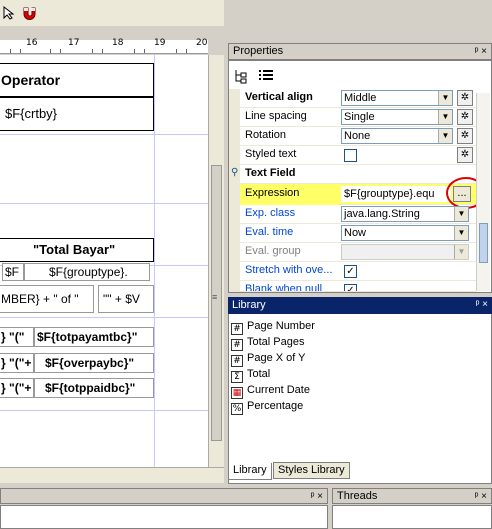  Describe the element at coordinates (29, 13) in the screenshot. I see `magnet-icon` at that location.